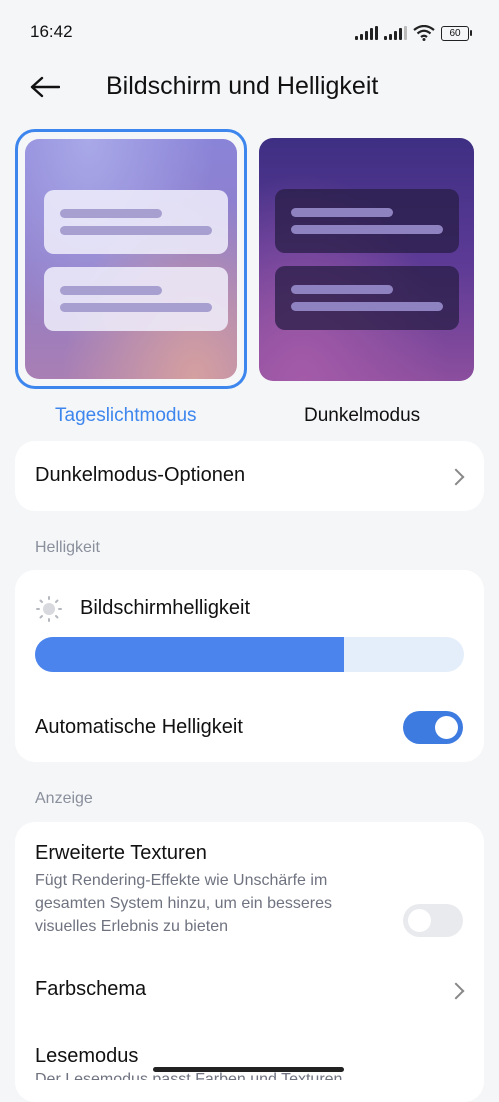 The width and height of the screenshot is (499, 1102). What do you see at coordinates (366, 259) in the screenshot?
I see `dark-mode-preview` at bounding box center [366, 259].